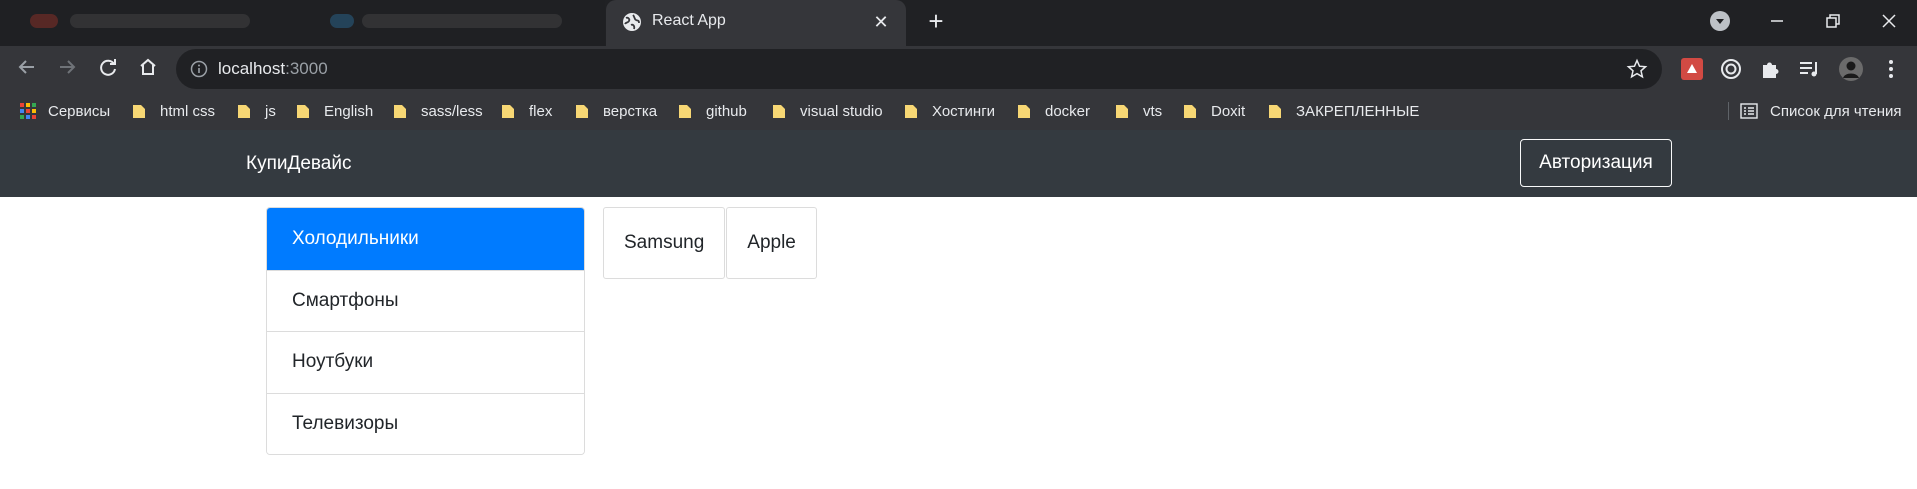 Image resolution: width=1917 pixels, height=489 pixels. Describe the element at coordinates (664, 243) in the screenshot. I see `brand-card-samsung: Samsung` at that location.